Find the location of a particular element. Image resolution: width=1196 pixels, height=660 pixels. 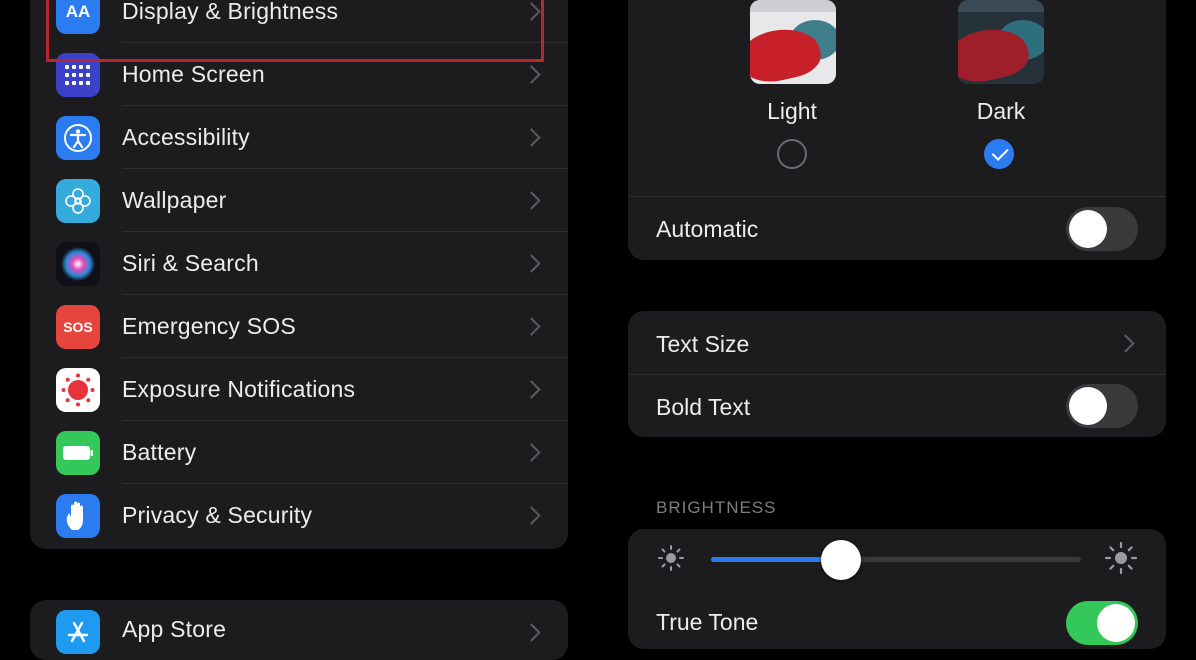

row-label: Privacy & Security is located at coordinates (217, 515).